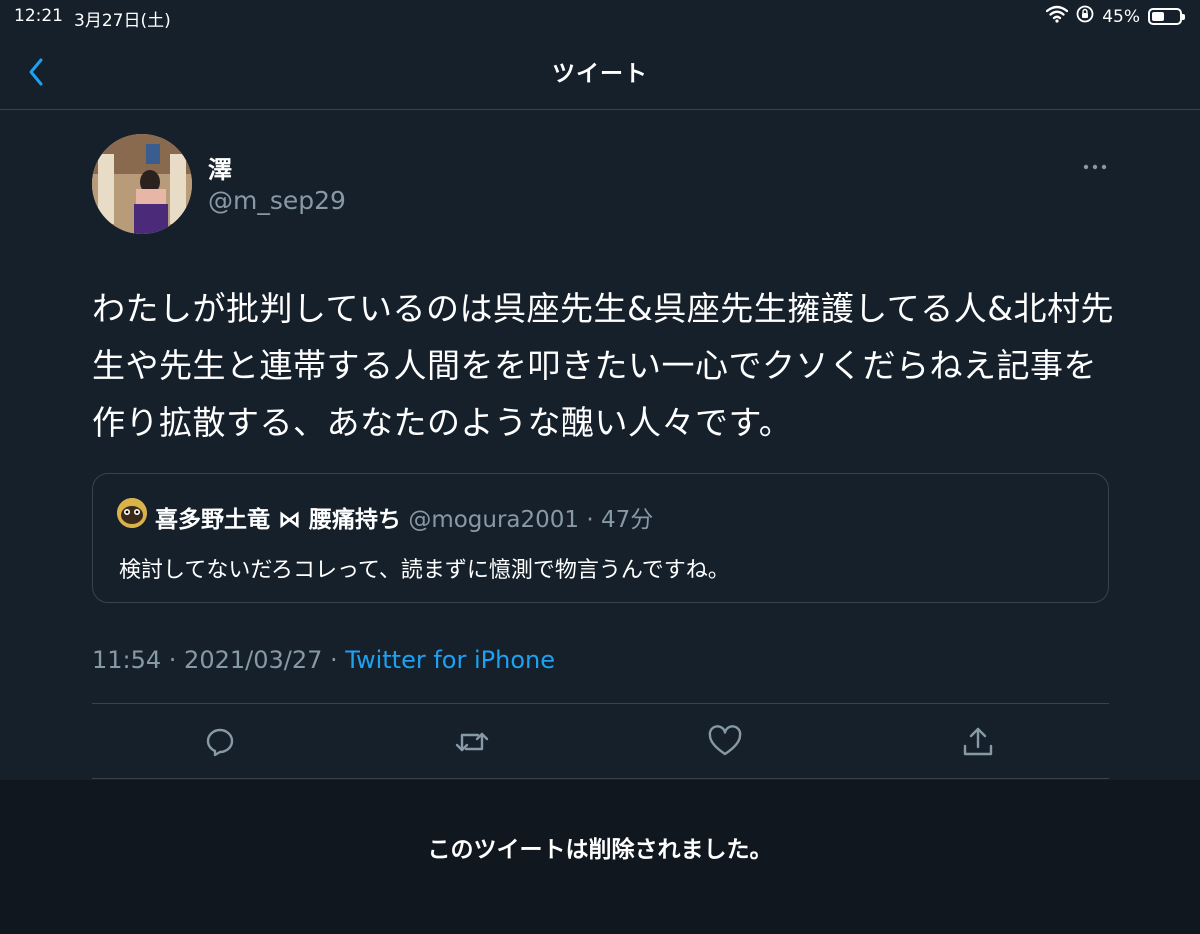  I want to click on page-title: ツイート, so click(600, 74).